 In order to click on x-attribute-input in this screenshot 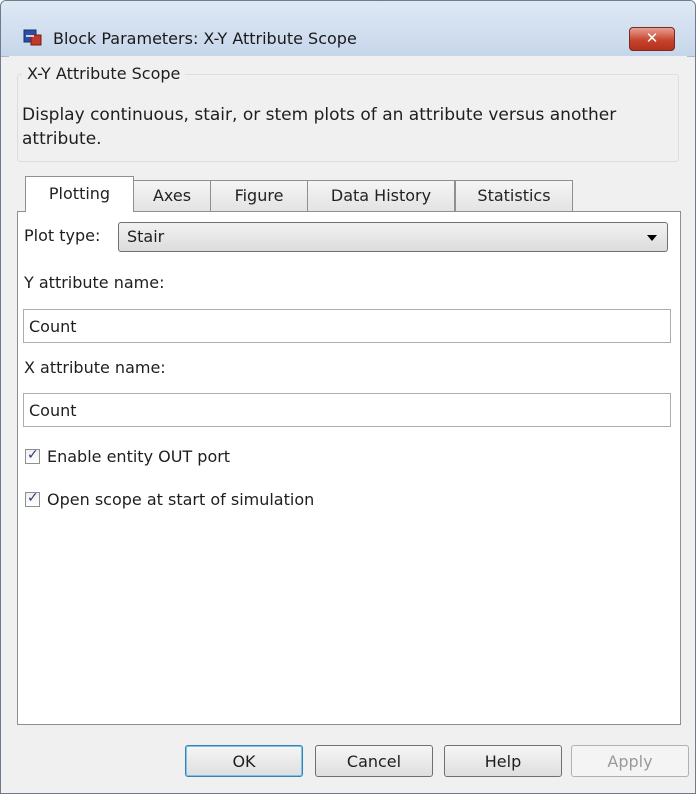, I will do `click(341, 410)`.